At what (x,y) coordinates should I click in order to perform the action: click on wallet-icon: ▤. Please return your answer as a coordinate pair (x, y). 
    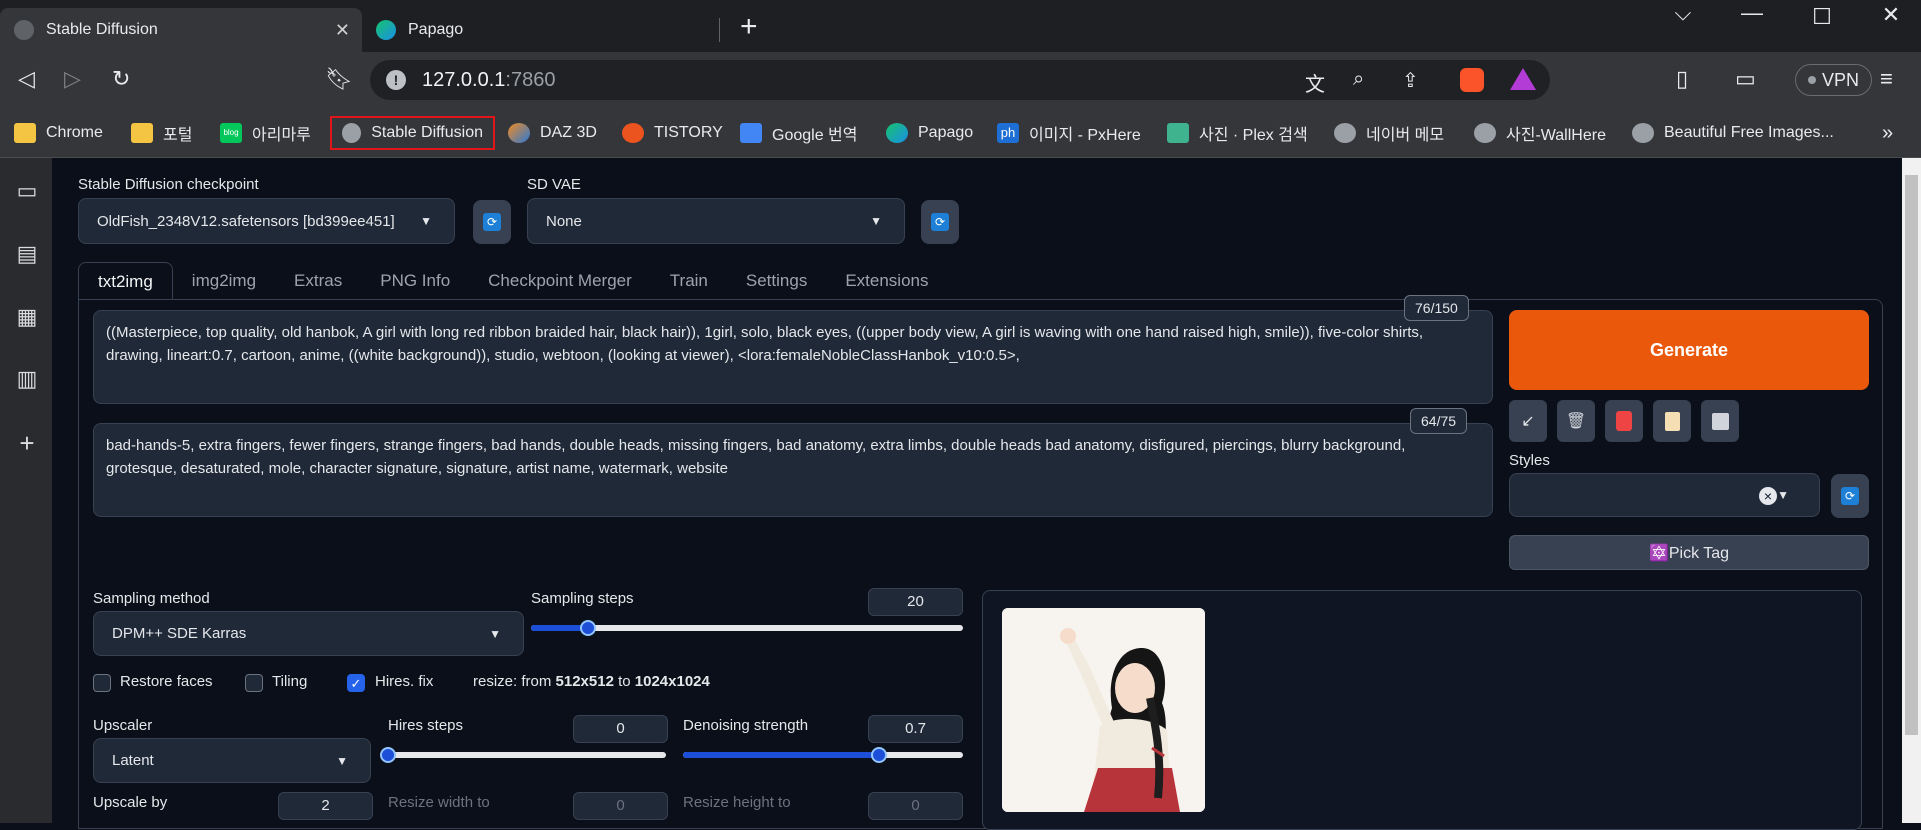
    Looking at the image, I should click on (27, 253).